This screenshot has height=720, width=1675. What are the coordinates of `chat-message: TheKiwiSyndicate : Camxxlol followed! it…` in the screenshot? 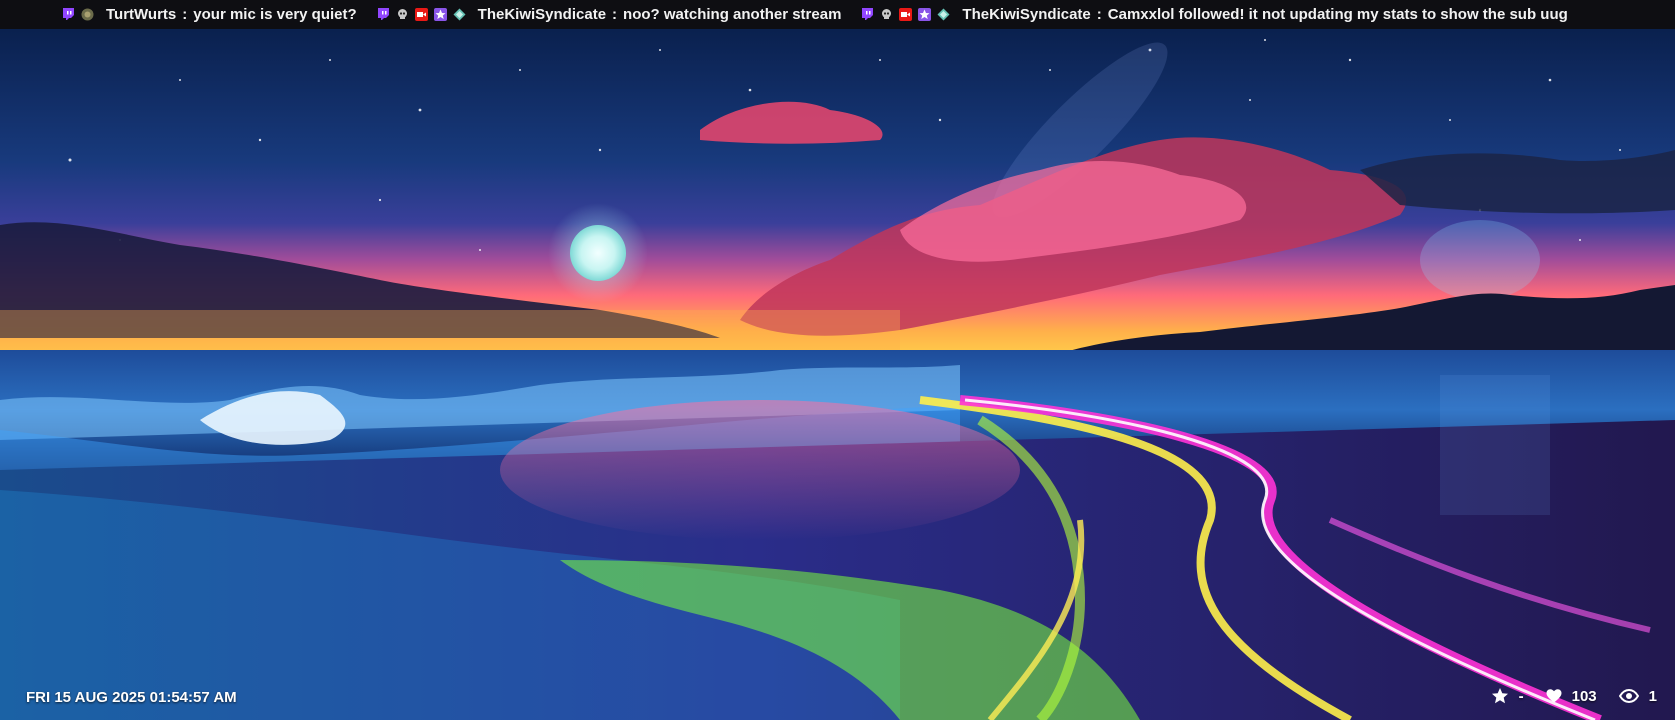 It's located at (1214, 14).